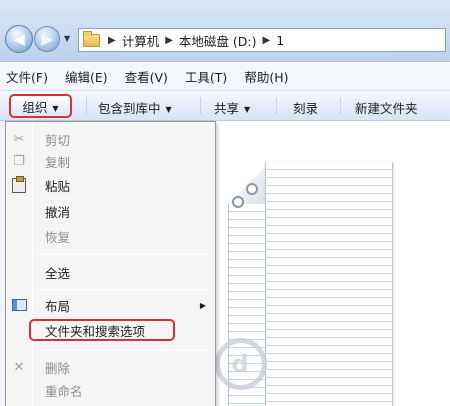 The height and width of the screenshot is (406, 450). I want to click on share-button: 共享 ▼, so click(232, 107).